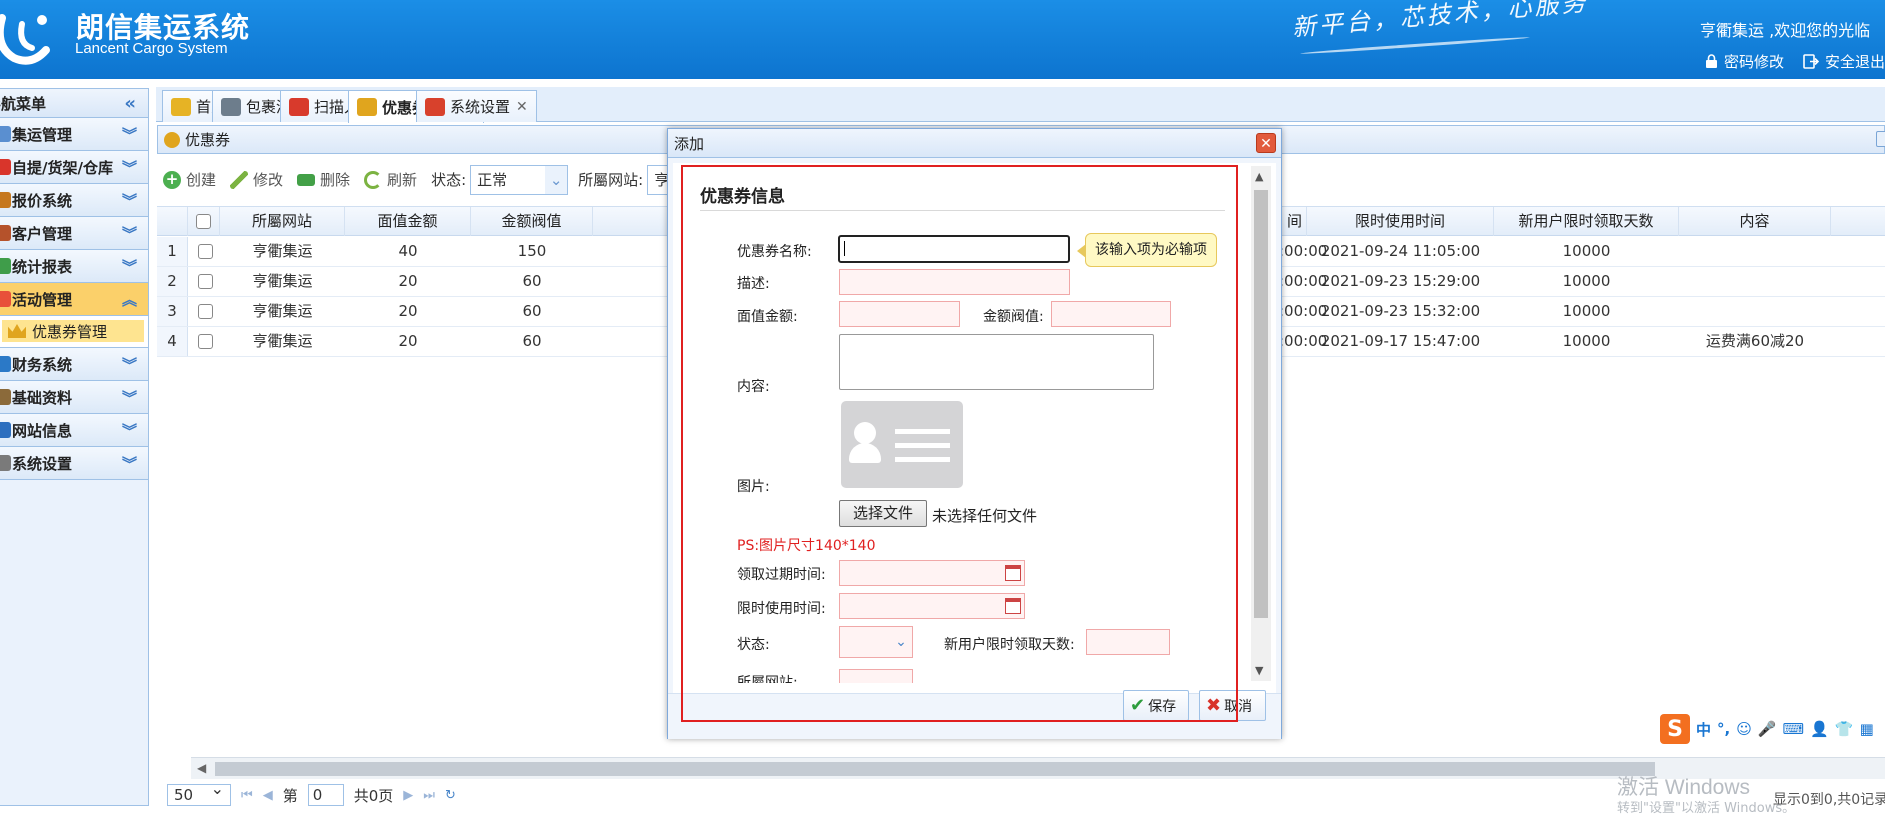 The height and width of the screenshot is (816, 1885). Describe the element at coordinates (408, 795) in the screenshot. I see `next-page-icon: ▶` at that location.